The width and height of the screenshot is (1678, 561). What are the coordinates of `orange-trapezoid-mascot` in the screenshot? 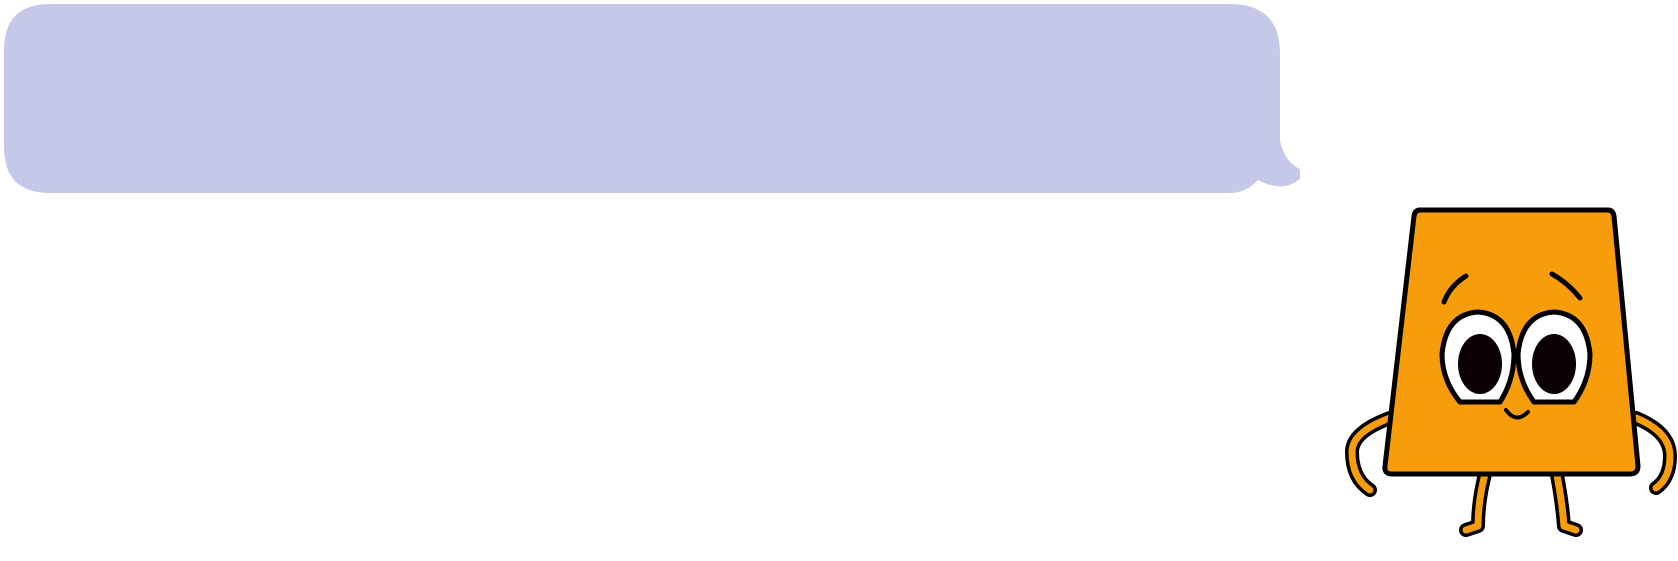 It's located at (1509, 378).